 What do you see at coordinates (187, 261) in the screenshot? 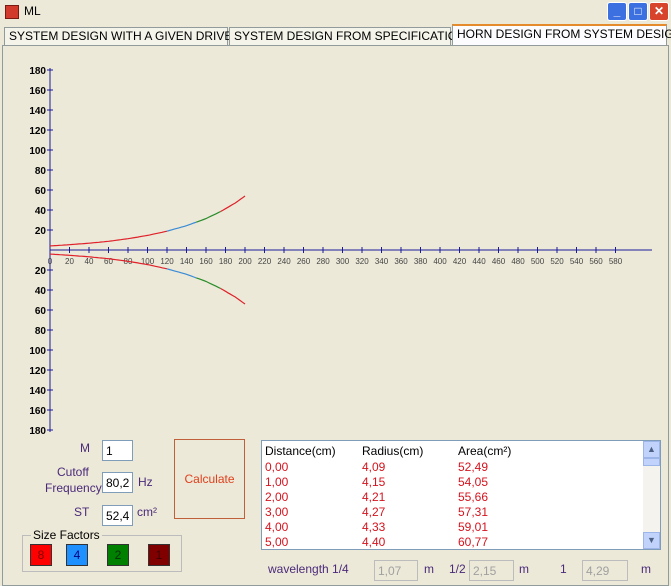
I see `x-tick-label: 140` at bounding box center [187, 261].